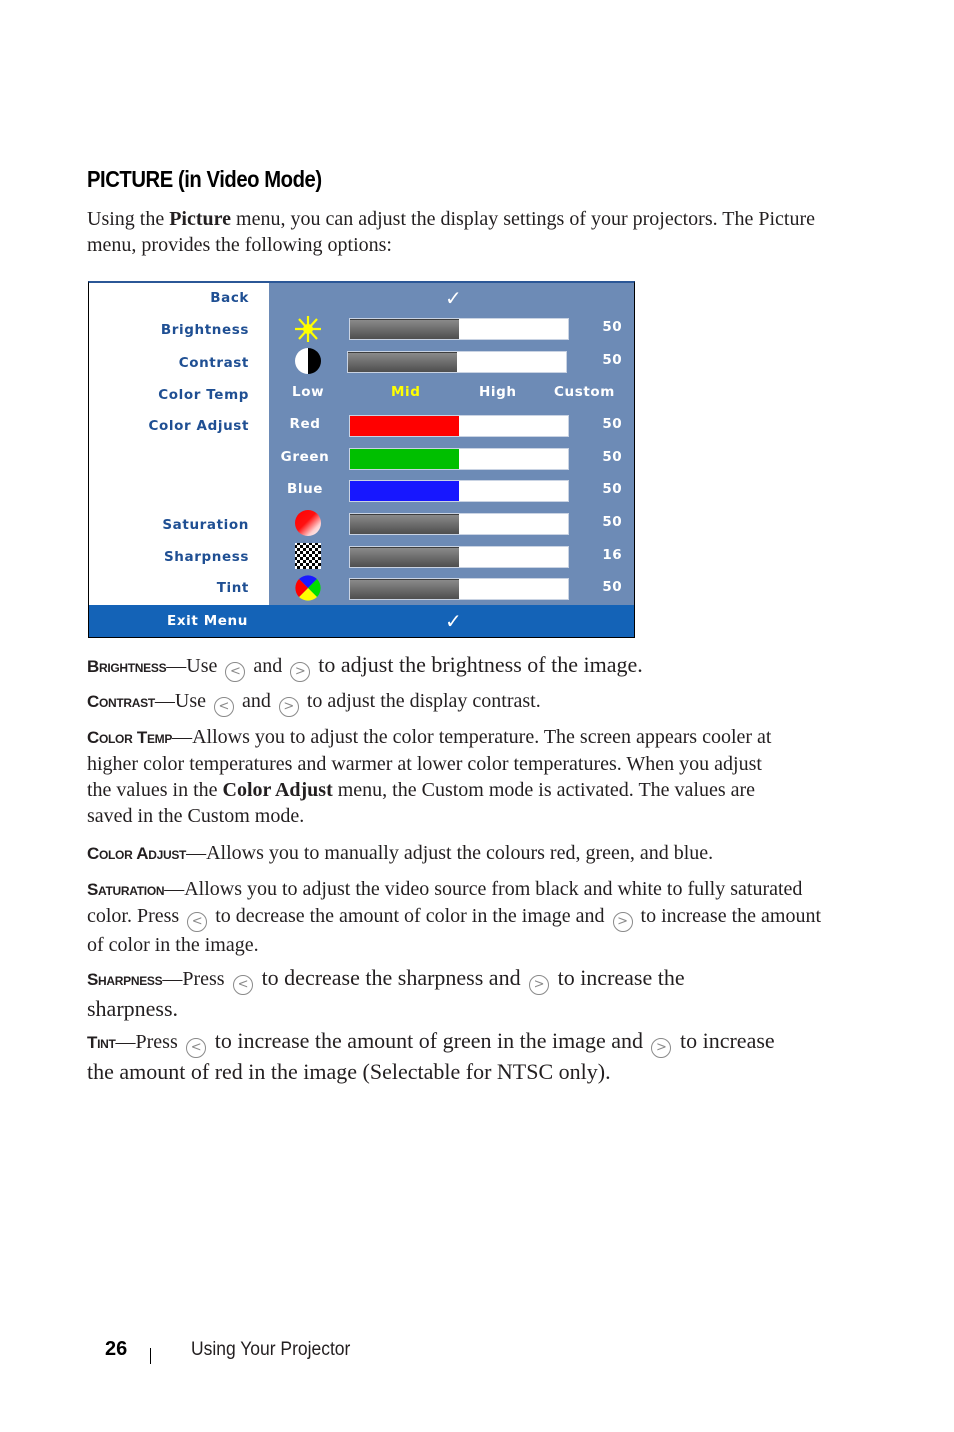  I want to click on saturation-icon, so click(308, 523).